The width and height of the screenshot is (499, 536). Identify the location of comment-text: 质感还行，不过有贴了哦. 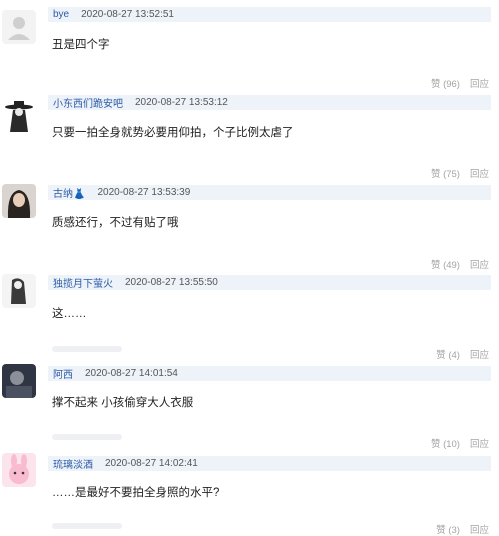
(115, 223).